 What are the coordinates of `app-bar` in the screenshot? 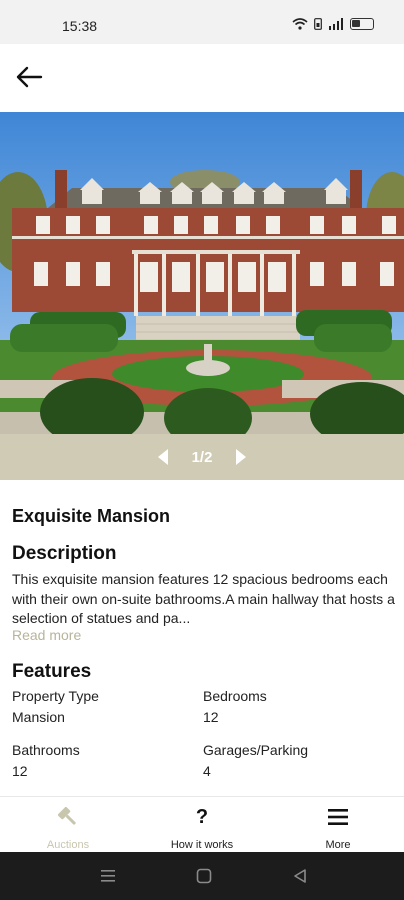 It's located at (202, 78).